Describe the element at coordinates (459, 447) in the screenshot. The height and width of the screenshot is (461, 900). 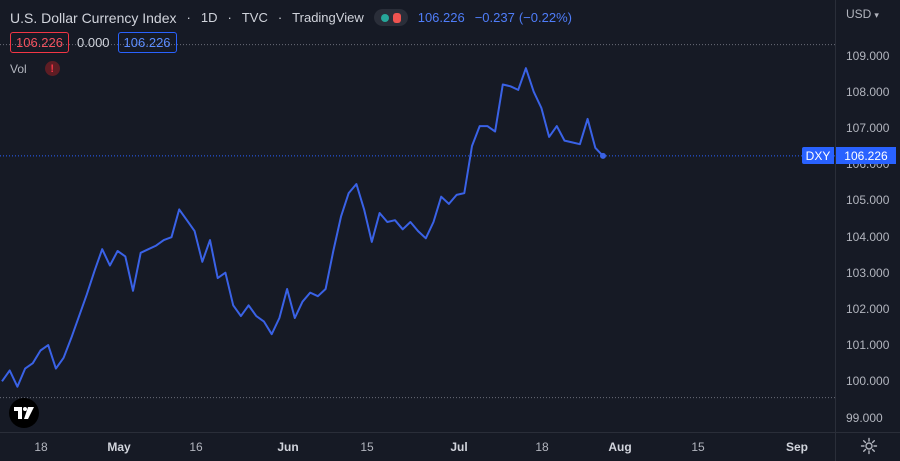
I see `time-tick-label: Jul` at that location.